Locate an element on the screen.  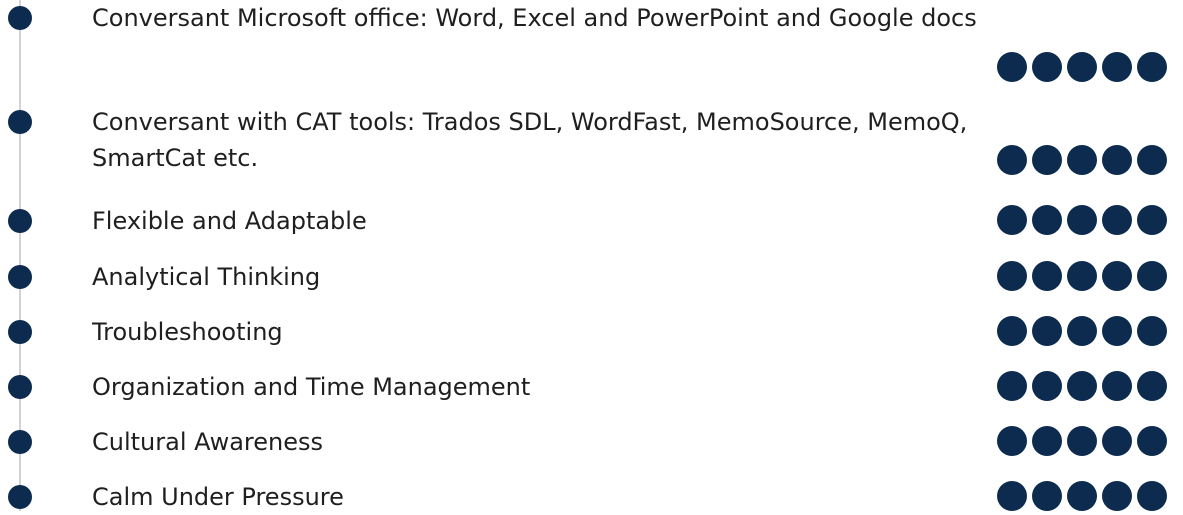
skill-label: Organization and Time Management is located at coordinates (311, 387).